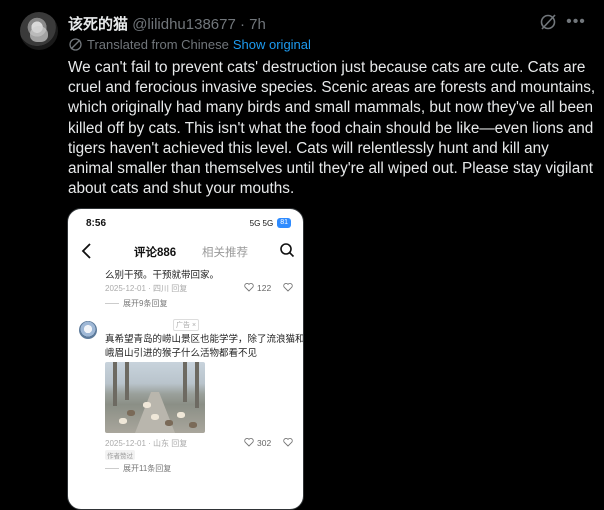  I want to click on ad-badge: 广告 ×, so click(186, 325).